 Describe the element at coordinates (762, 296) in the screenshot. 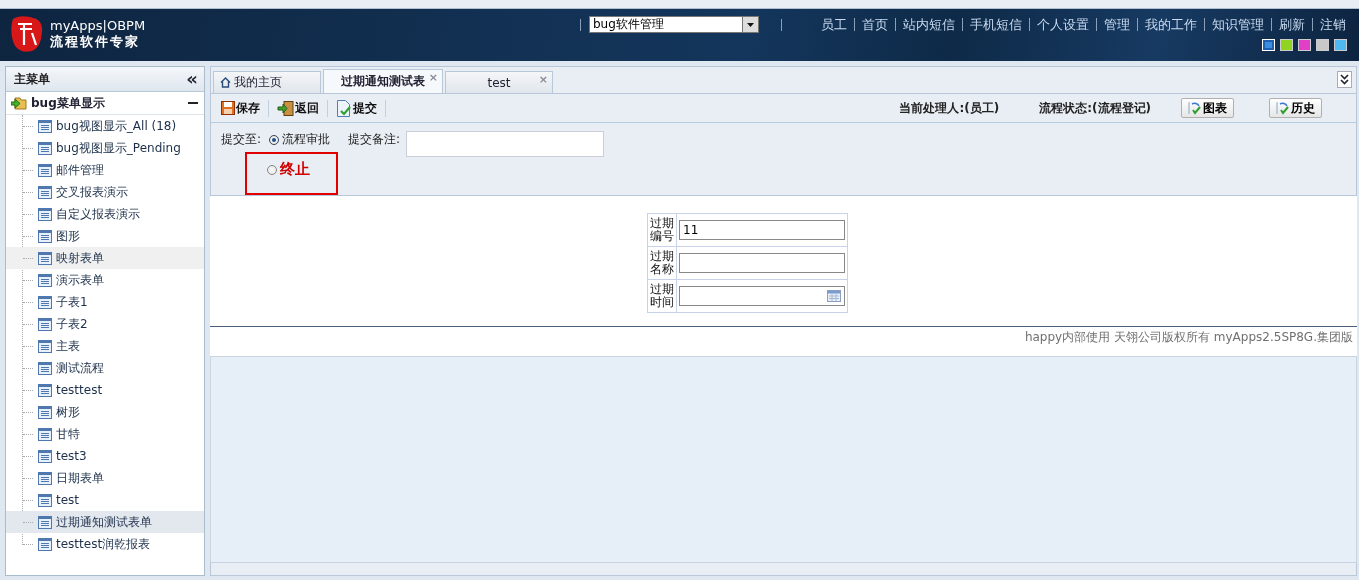

I see `date-field` at that location.